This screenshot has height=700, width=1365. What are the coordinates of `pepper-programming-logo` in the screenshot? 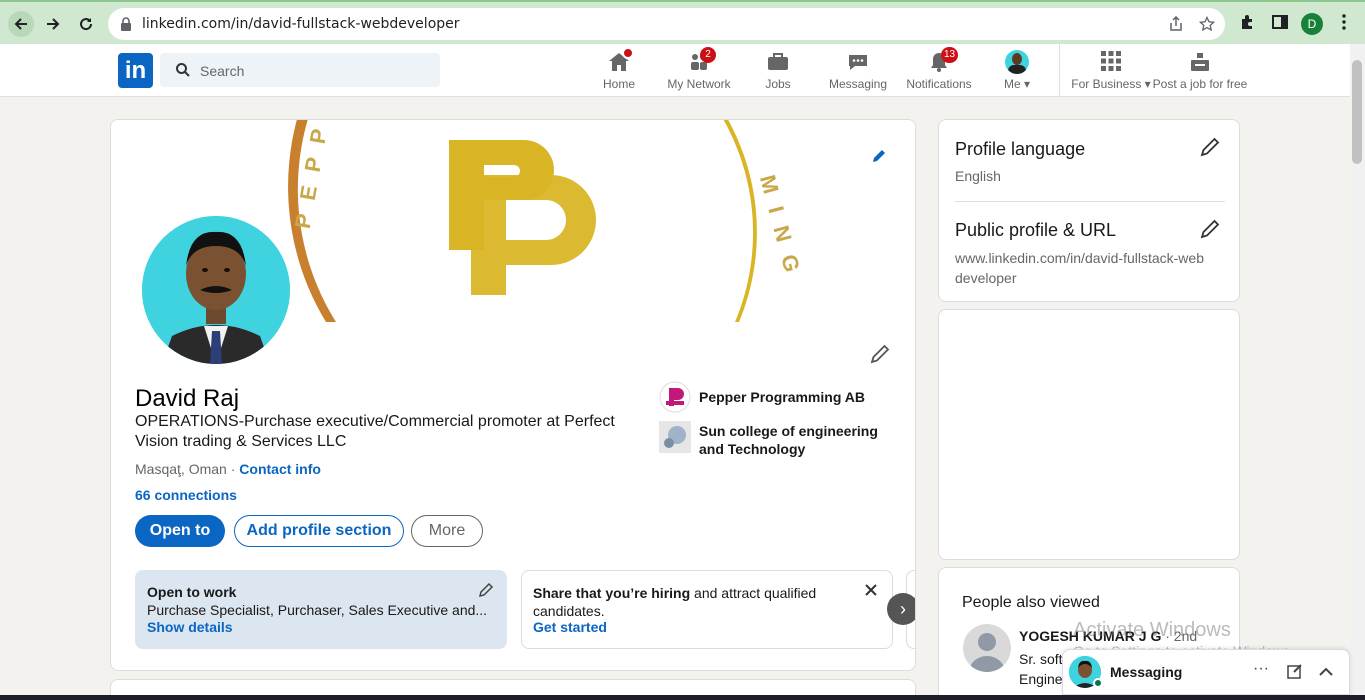 It's located at (675, 397).